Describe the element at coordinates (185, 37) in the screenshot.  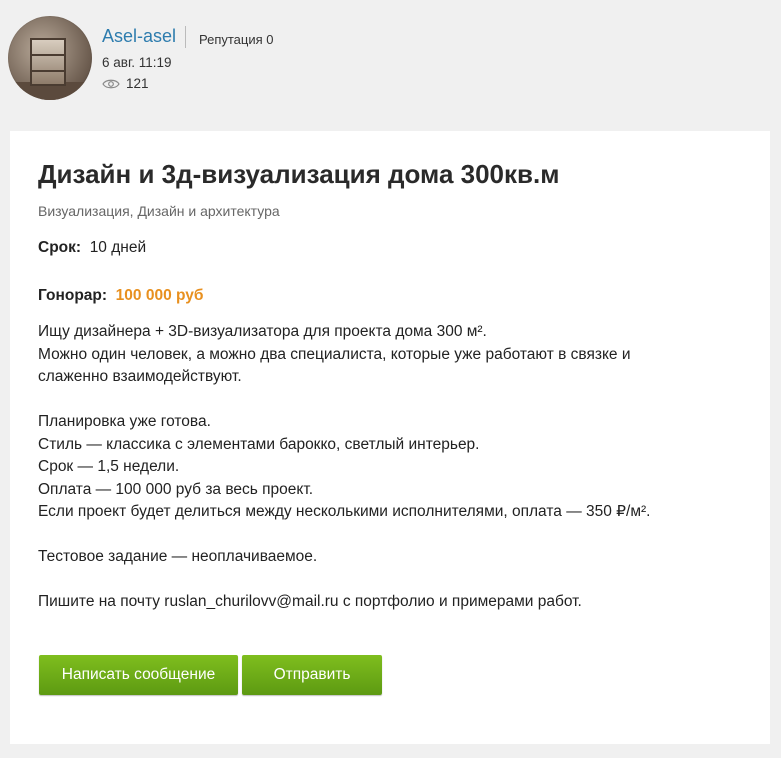
I see `header-divider` at that location.